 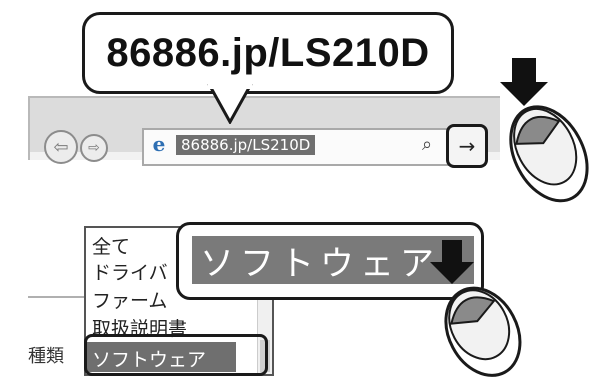 What do you see at coordinates (129, 299) in the screenshot?
I see `dropdown-item-firmware: ファーム` at bounding box center [129, 299].